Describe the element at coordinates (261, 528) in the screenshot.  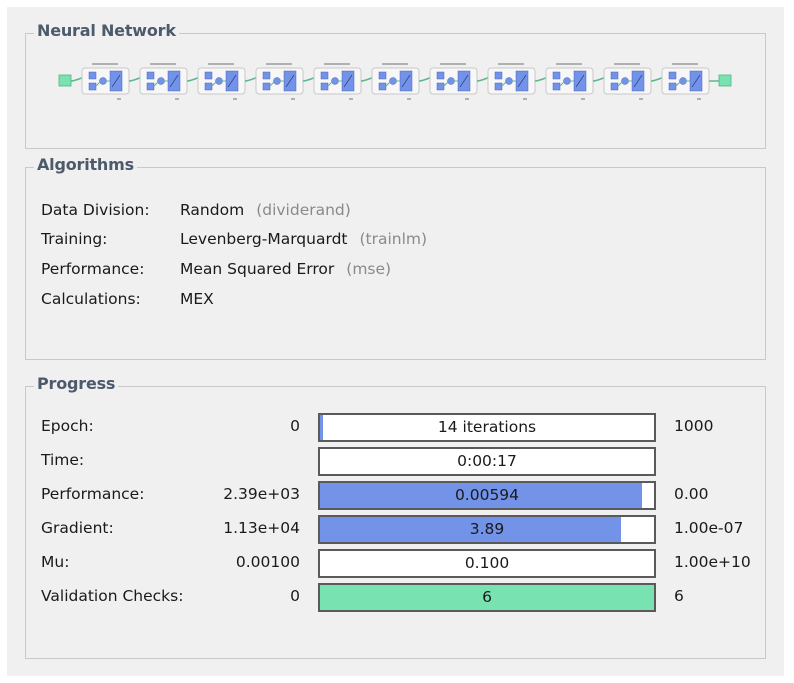
I see `progress-start-value: 1.13e+04` at that location.